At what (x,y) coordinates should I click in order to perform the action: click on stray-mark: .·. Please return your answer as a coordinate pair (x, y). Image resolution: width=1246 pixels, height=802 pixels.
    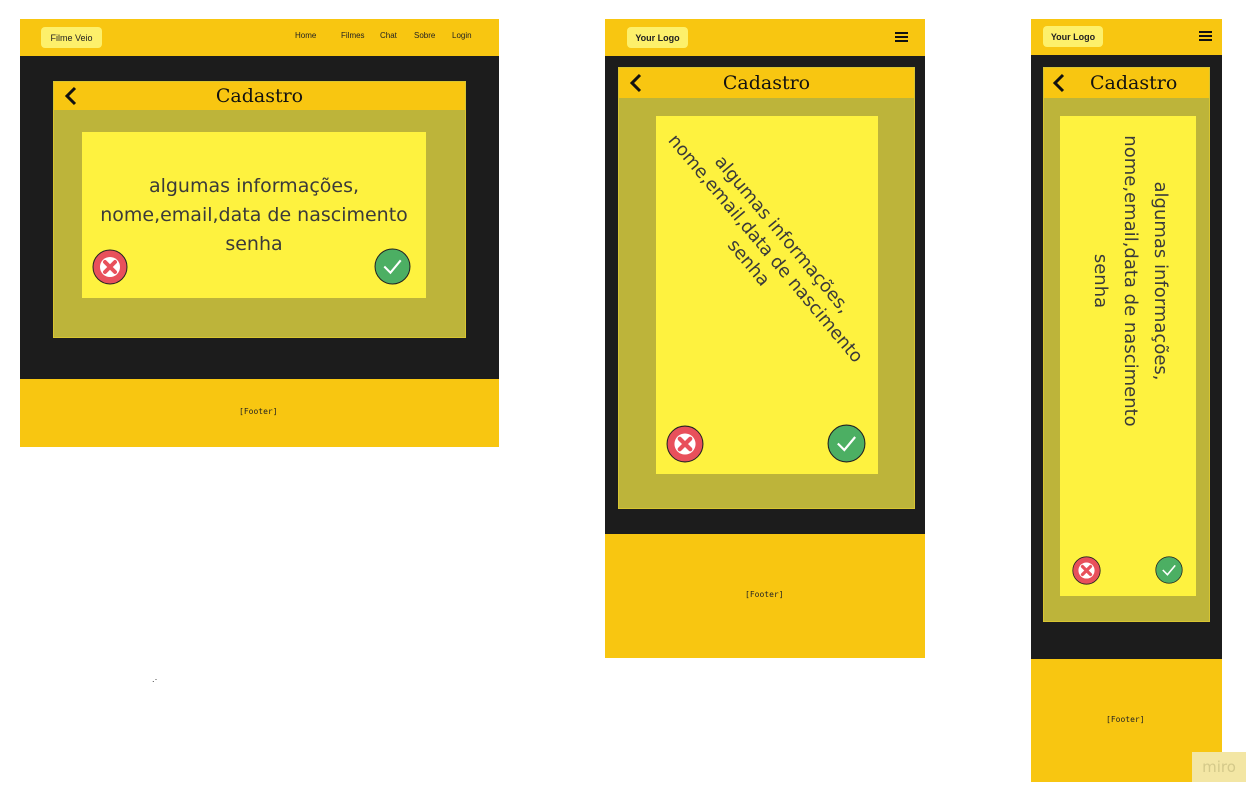
    Looking at the image, I should click on (155, 679).